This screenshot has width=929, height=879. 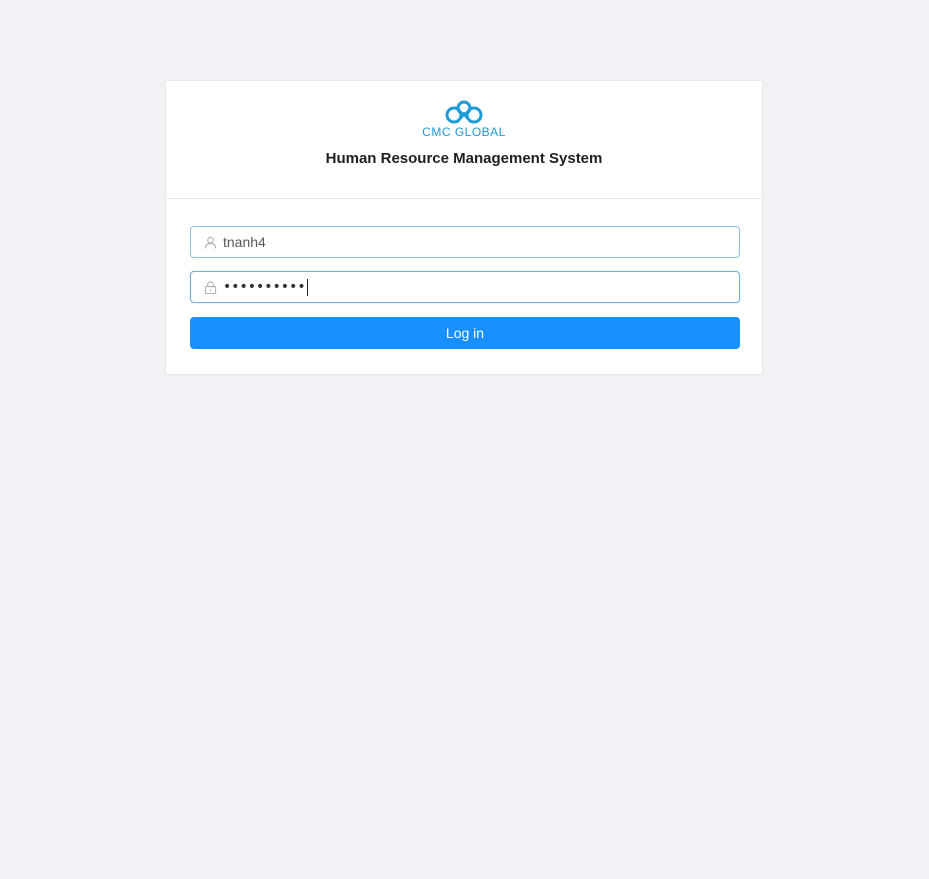 I want to click on cmc-logo-icon, so click(x=464, y=112).